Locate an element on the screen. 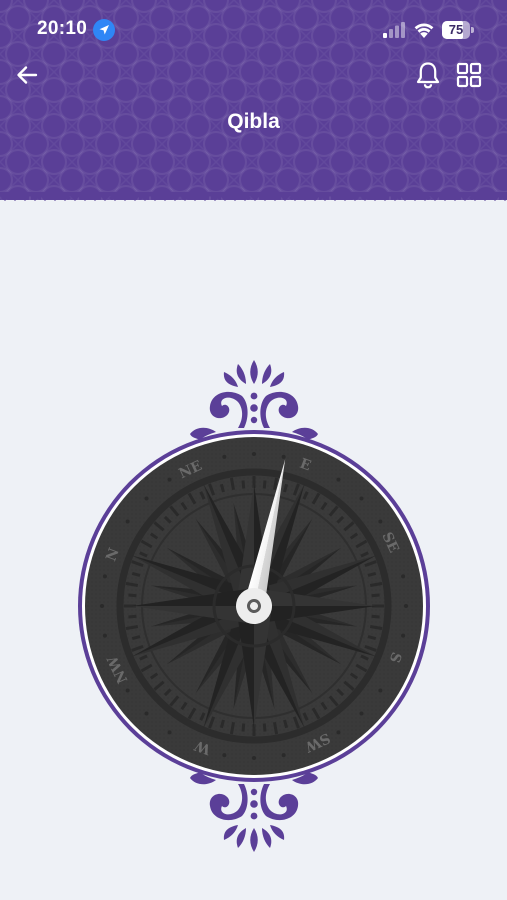  back-arrow-icon is located at coordinates (27, 75).